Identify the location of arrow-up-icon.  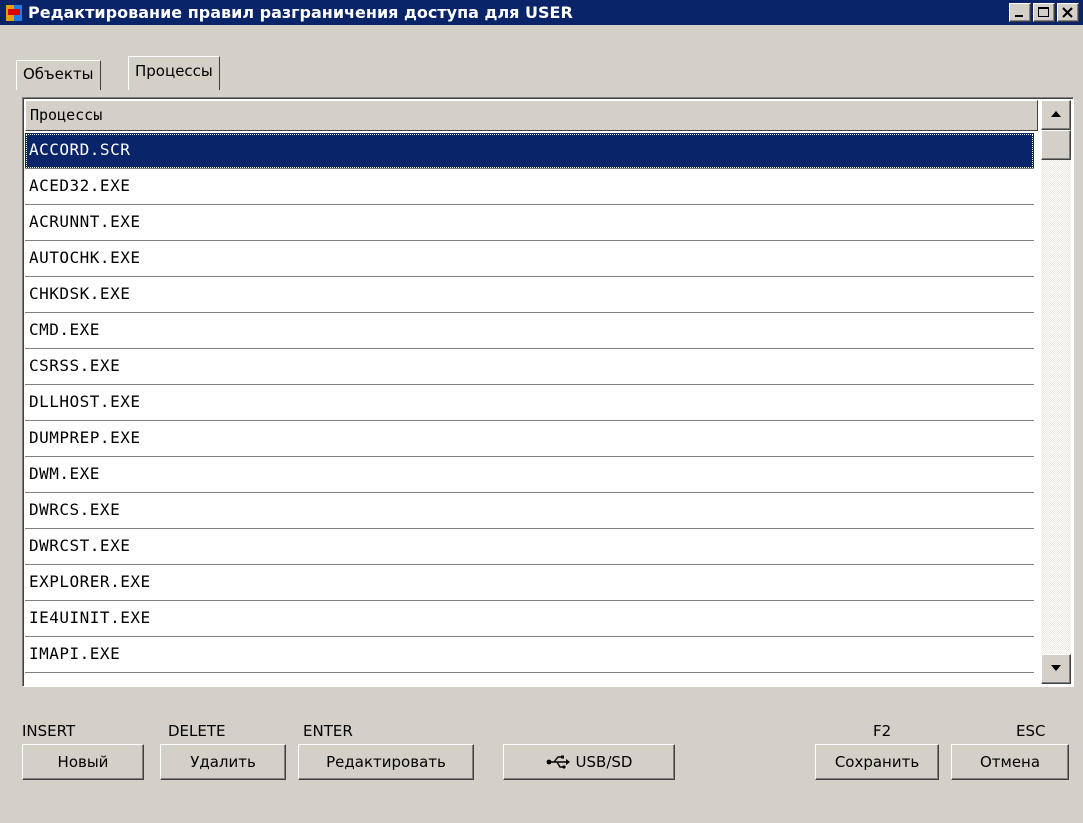
(1056, 114).